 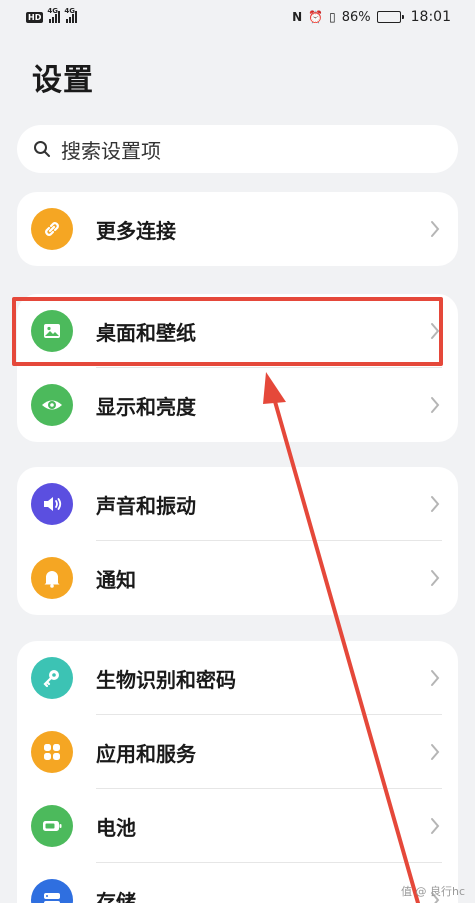 What do you see at coordinates (430, 17) in the screenshot?
I see `clock-time: 18:01` at bounding box center [430, 17].